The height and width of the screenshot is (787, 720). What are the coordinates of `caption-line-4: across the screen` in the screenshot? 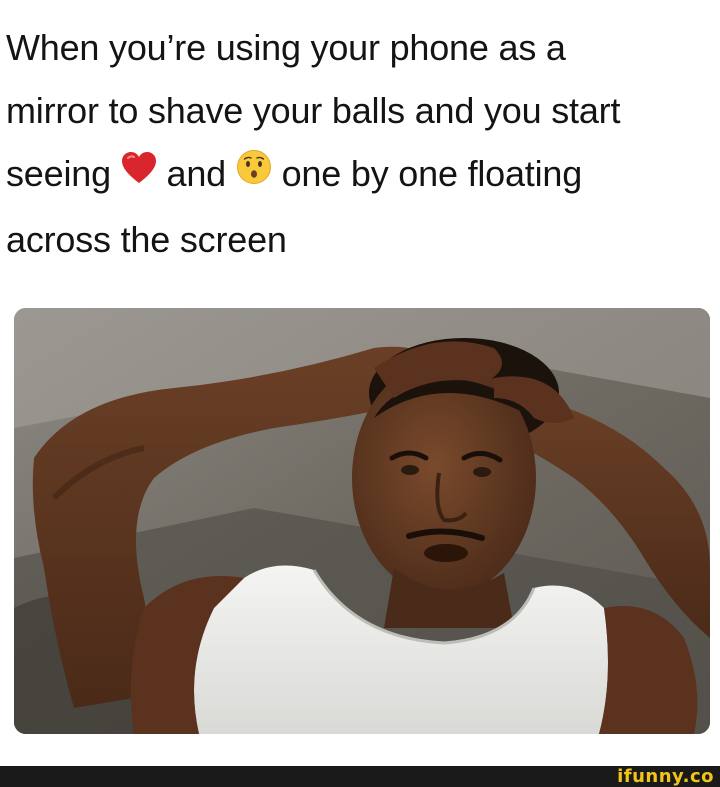 It's located at (146, 239).